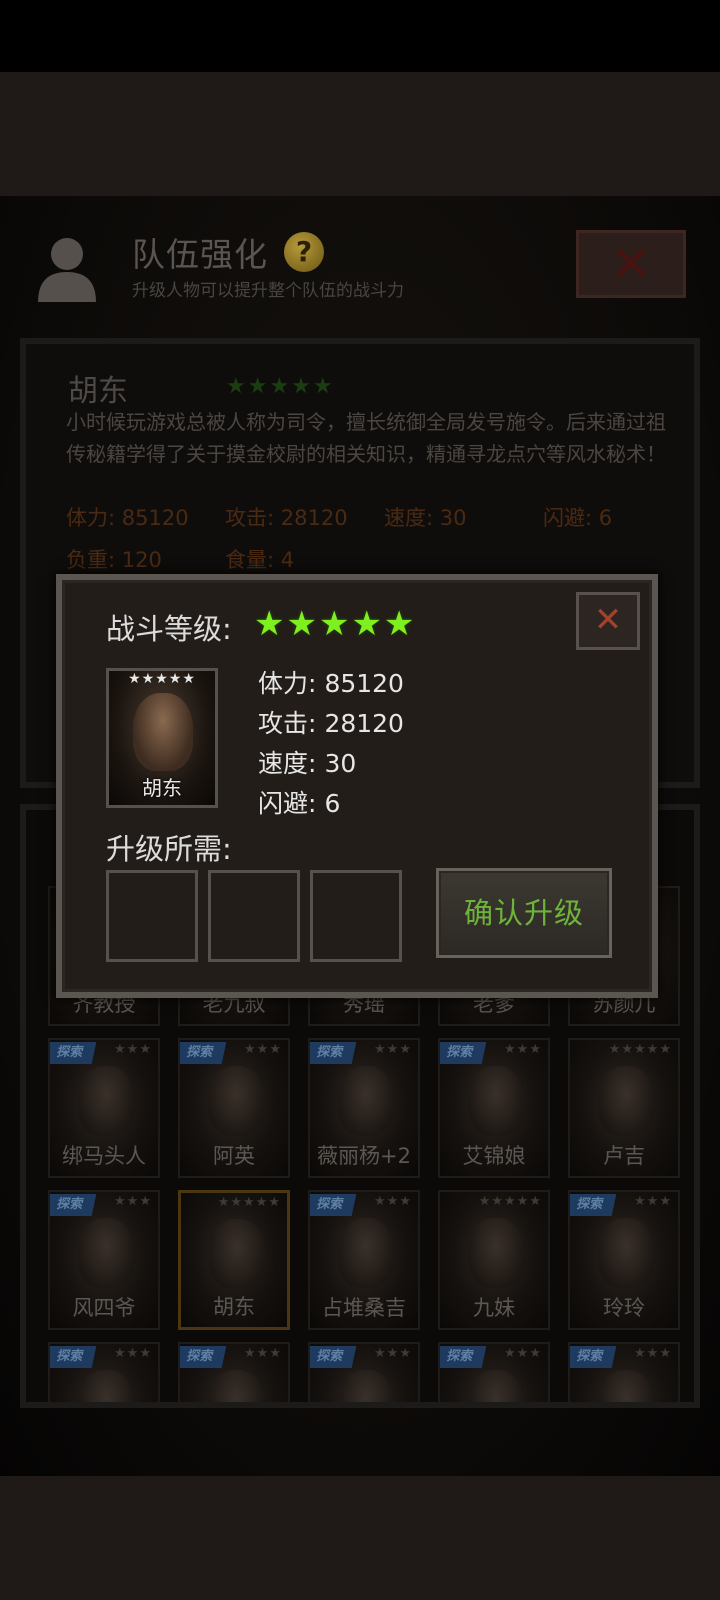 This screenshot has height=1600, width=720. I want to click on hero-name: 胡东, so click(162, 788).